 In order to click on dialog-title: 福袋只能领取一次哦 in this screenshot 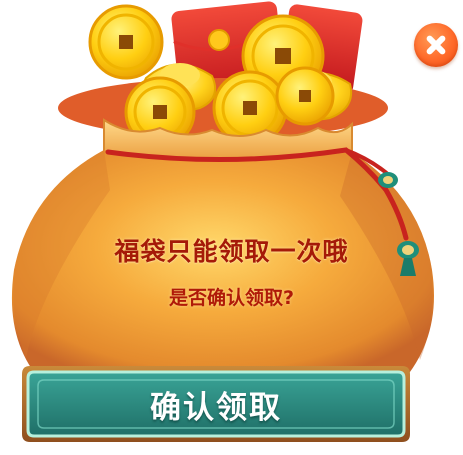, I will do `click(231, 251)`.